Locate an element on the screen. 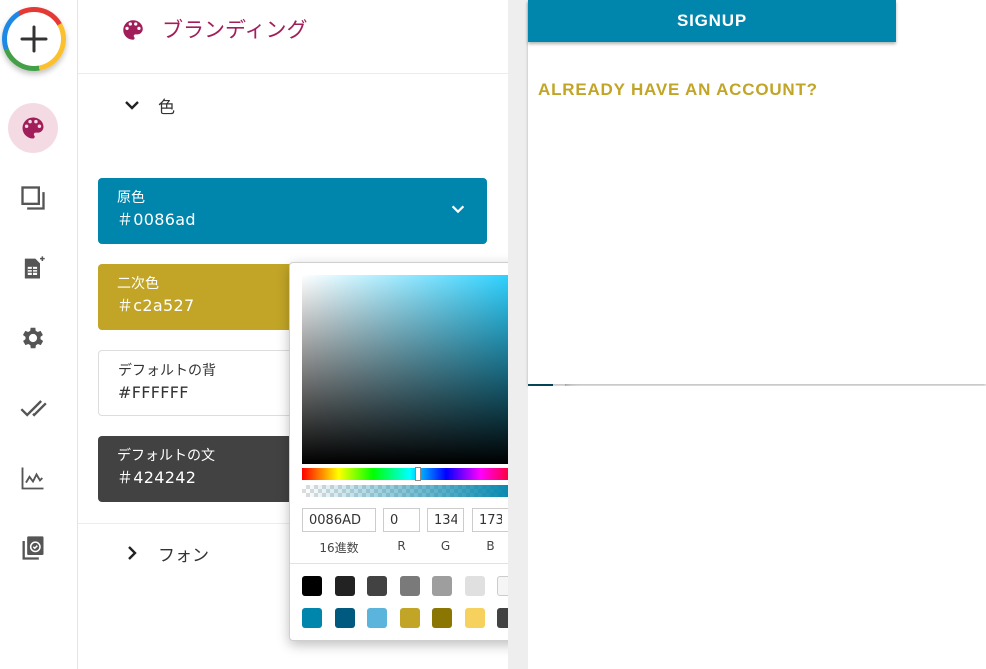 This screenshot has width=986, height=669. rail-sheet-button is located at coordinates (33, 268).